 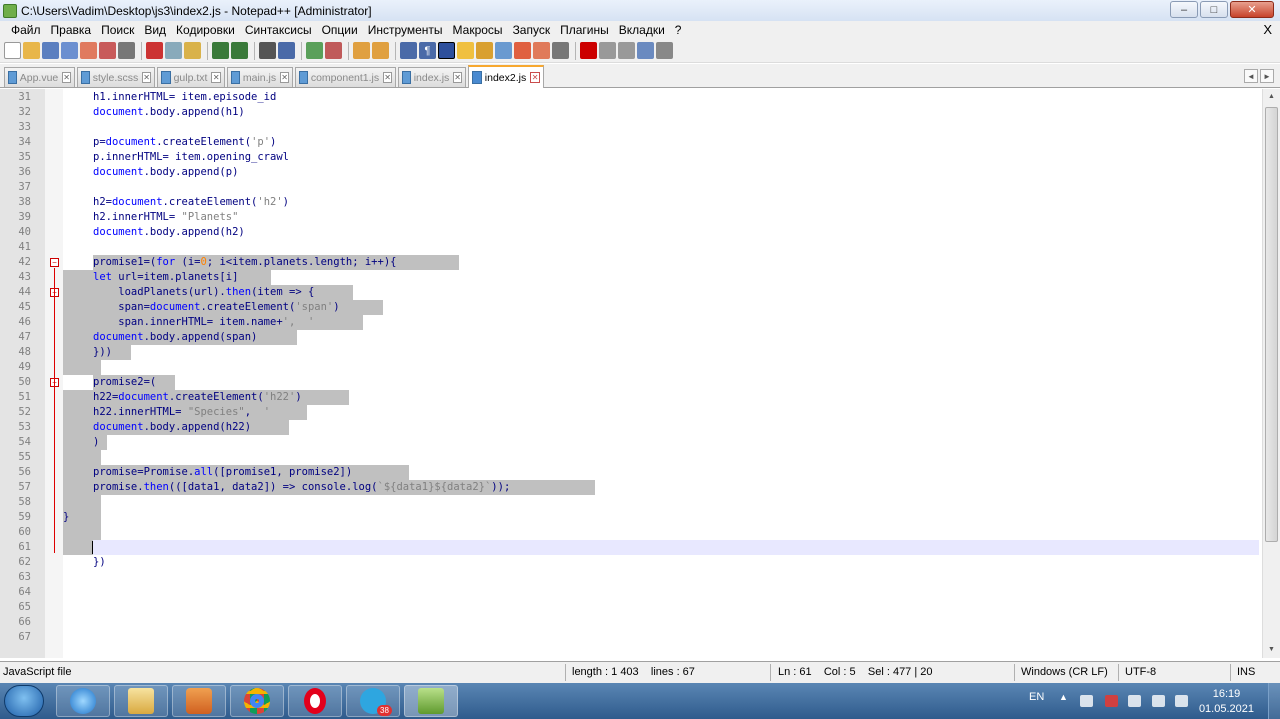 What do you see at coordinates (631, 337) in the screenshot?
I see `code-line: 47 document.body.append(span)` at bounding box center [631, 337].